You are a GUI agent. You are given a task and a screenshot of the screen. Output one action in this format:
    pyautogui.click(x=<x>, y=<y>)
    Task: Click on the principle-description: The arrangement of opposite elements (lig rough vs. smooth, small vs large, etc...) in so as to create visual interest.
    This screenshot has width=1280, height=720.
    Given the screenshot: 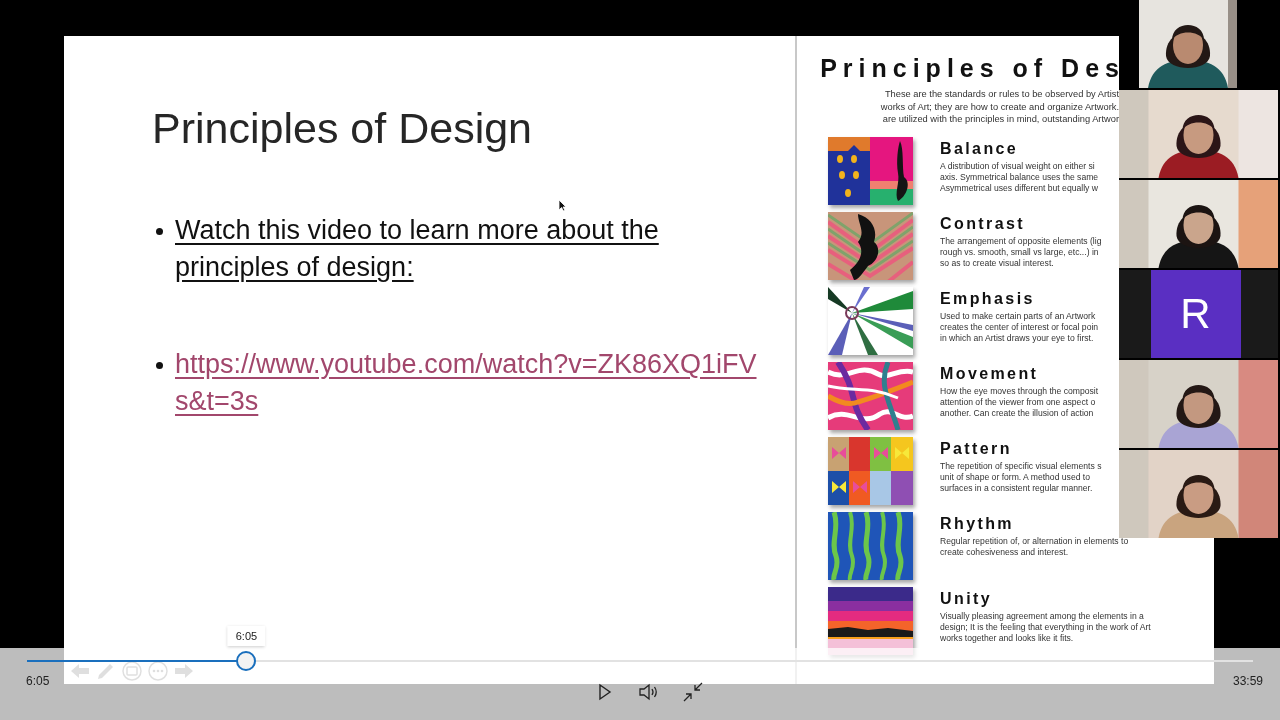 What is the action you would take?
    pyautogui.click(x=1021, y=252)
    